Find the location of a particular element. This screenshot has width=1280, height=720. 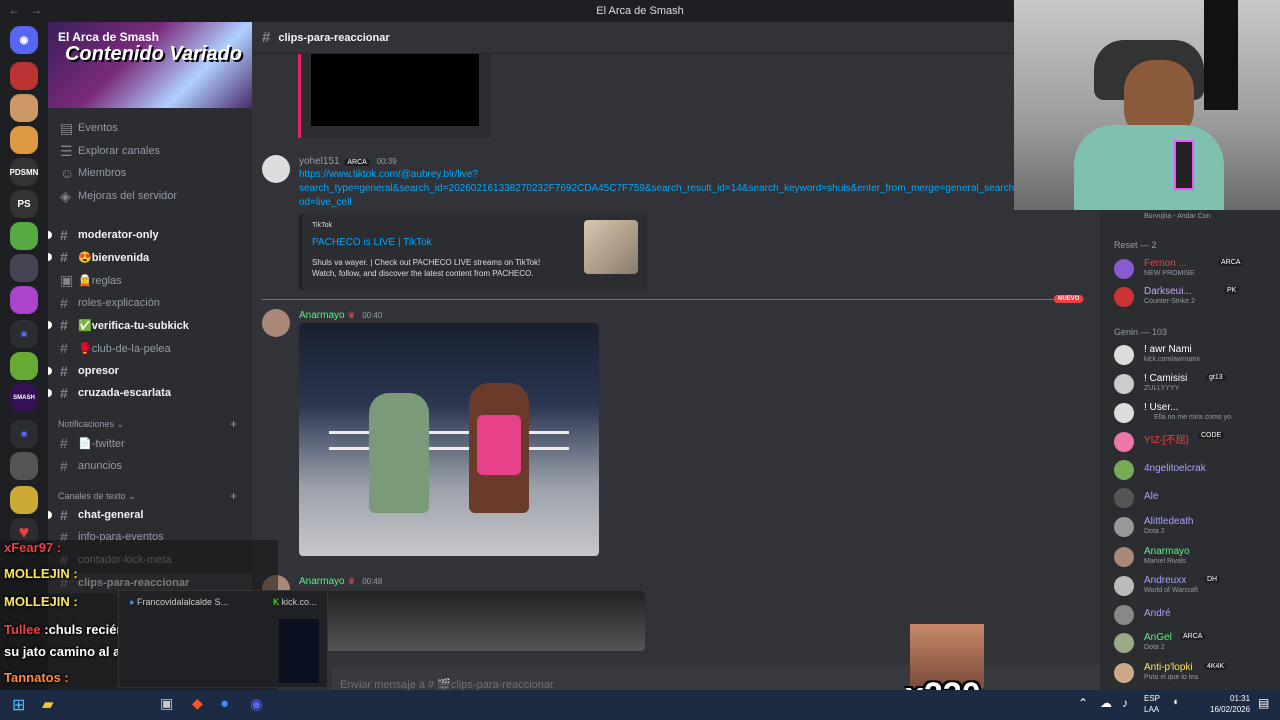

brave-icon: ◆ is located at coordinates (197, 703).